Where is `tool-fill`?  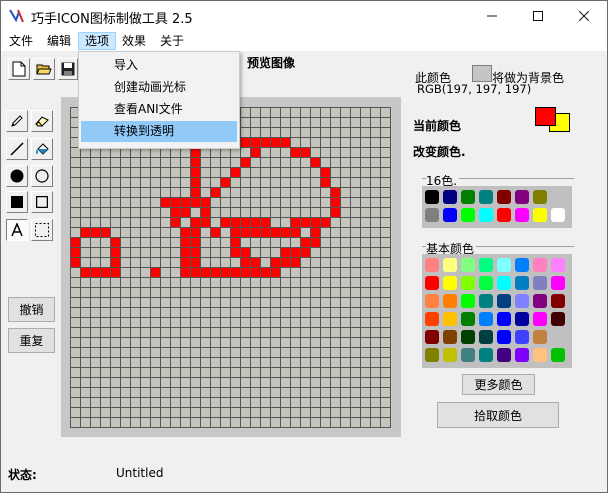
tool-fill is located at coordinates (42, 149).